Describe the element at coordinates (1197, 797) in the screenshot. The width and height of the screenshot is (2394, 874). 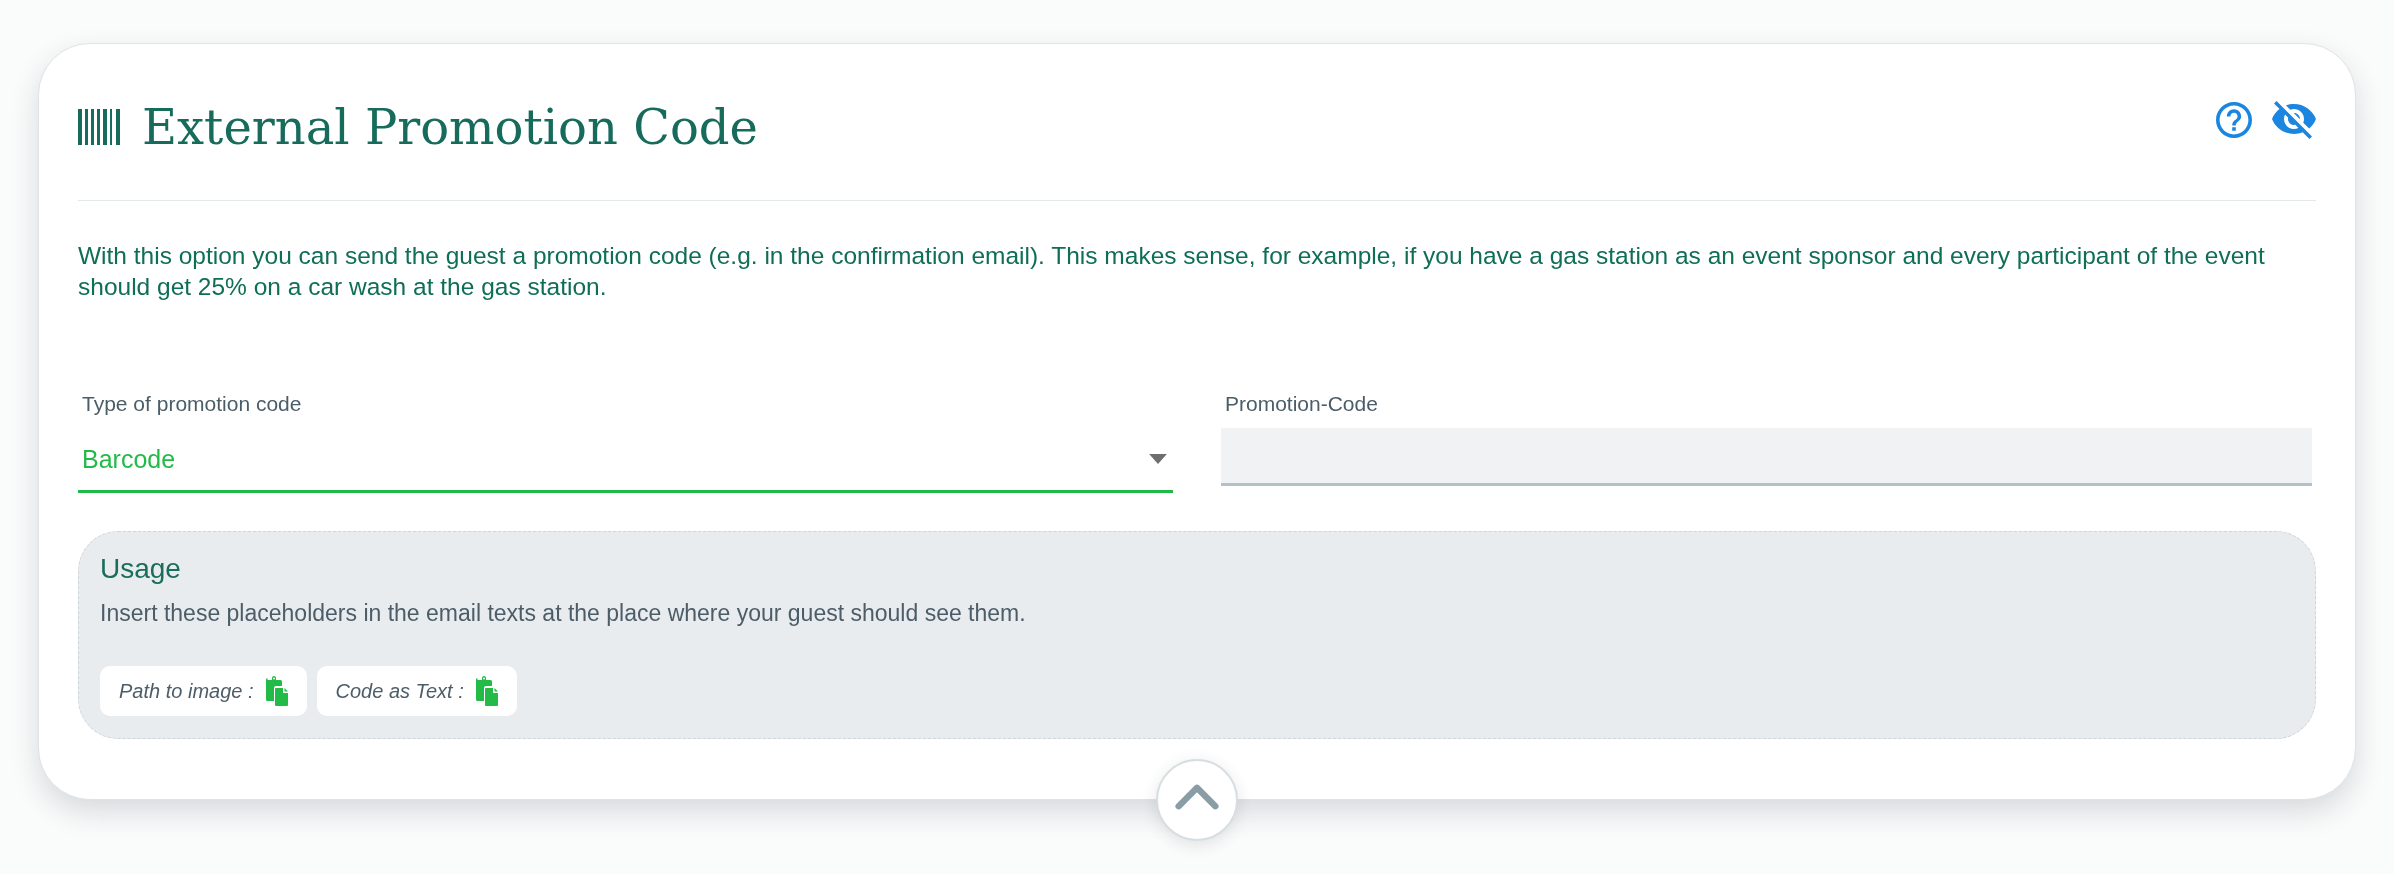
I see `chevron-up-icon` at that location.